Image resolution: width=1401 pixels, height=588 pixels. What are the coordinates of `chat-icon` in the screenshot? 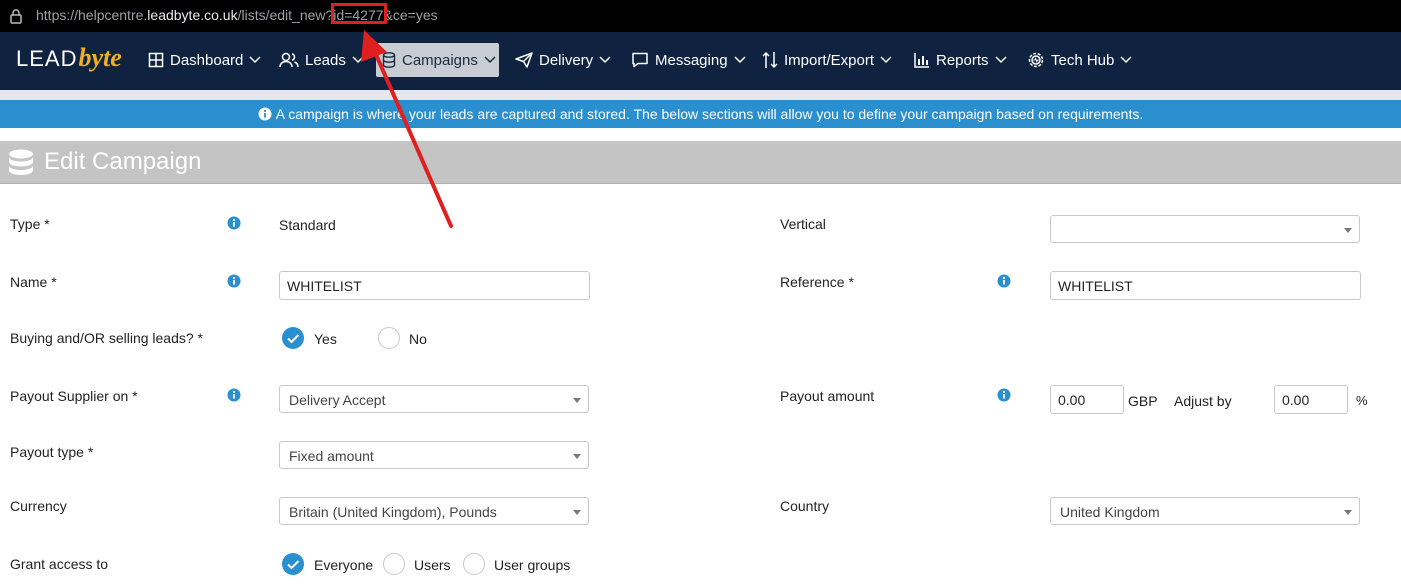 It's located at (640, 60).